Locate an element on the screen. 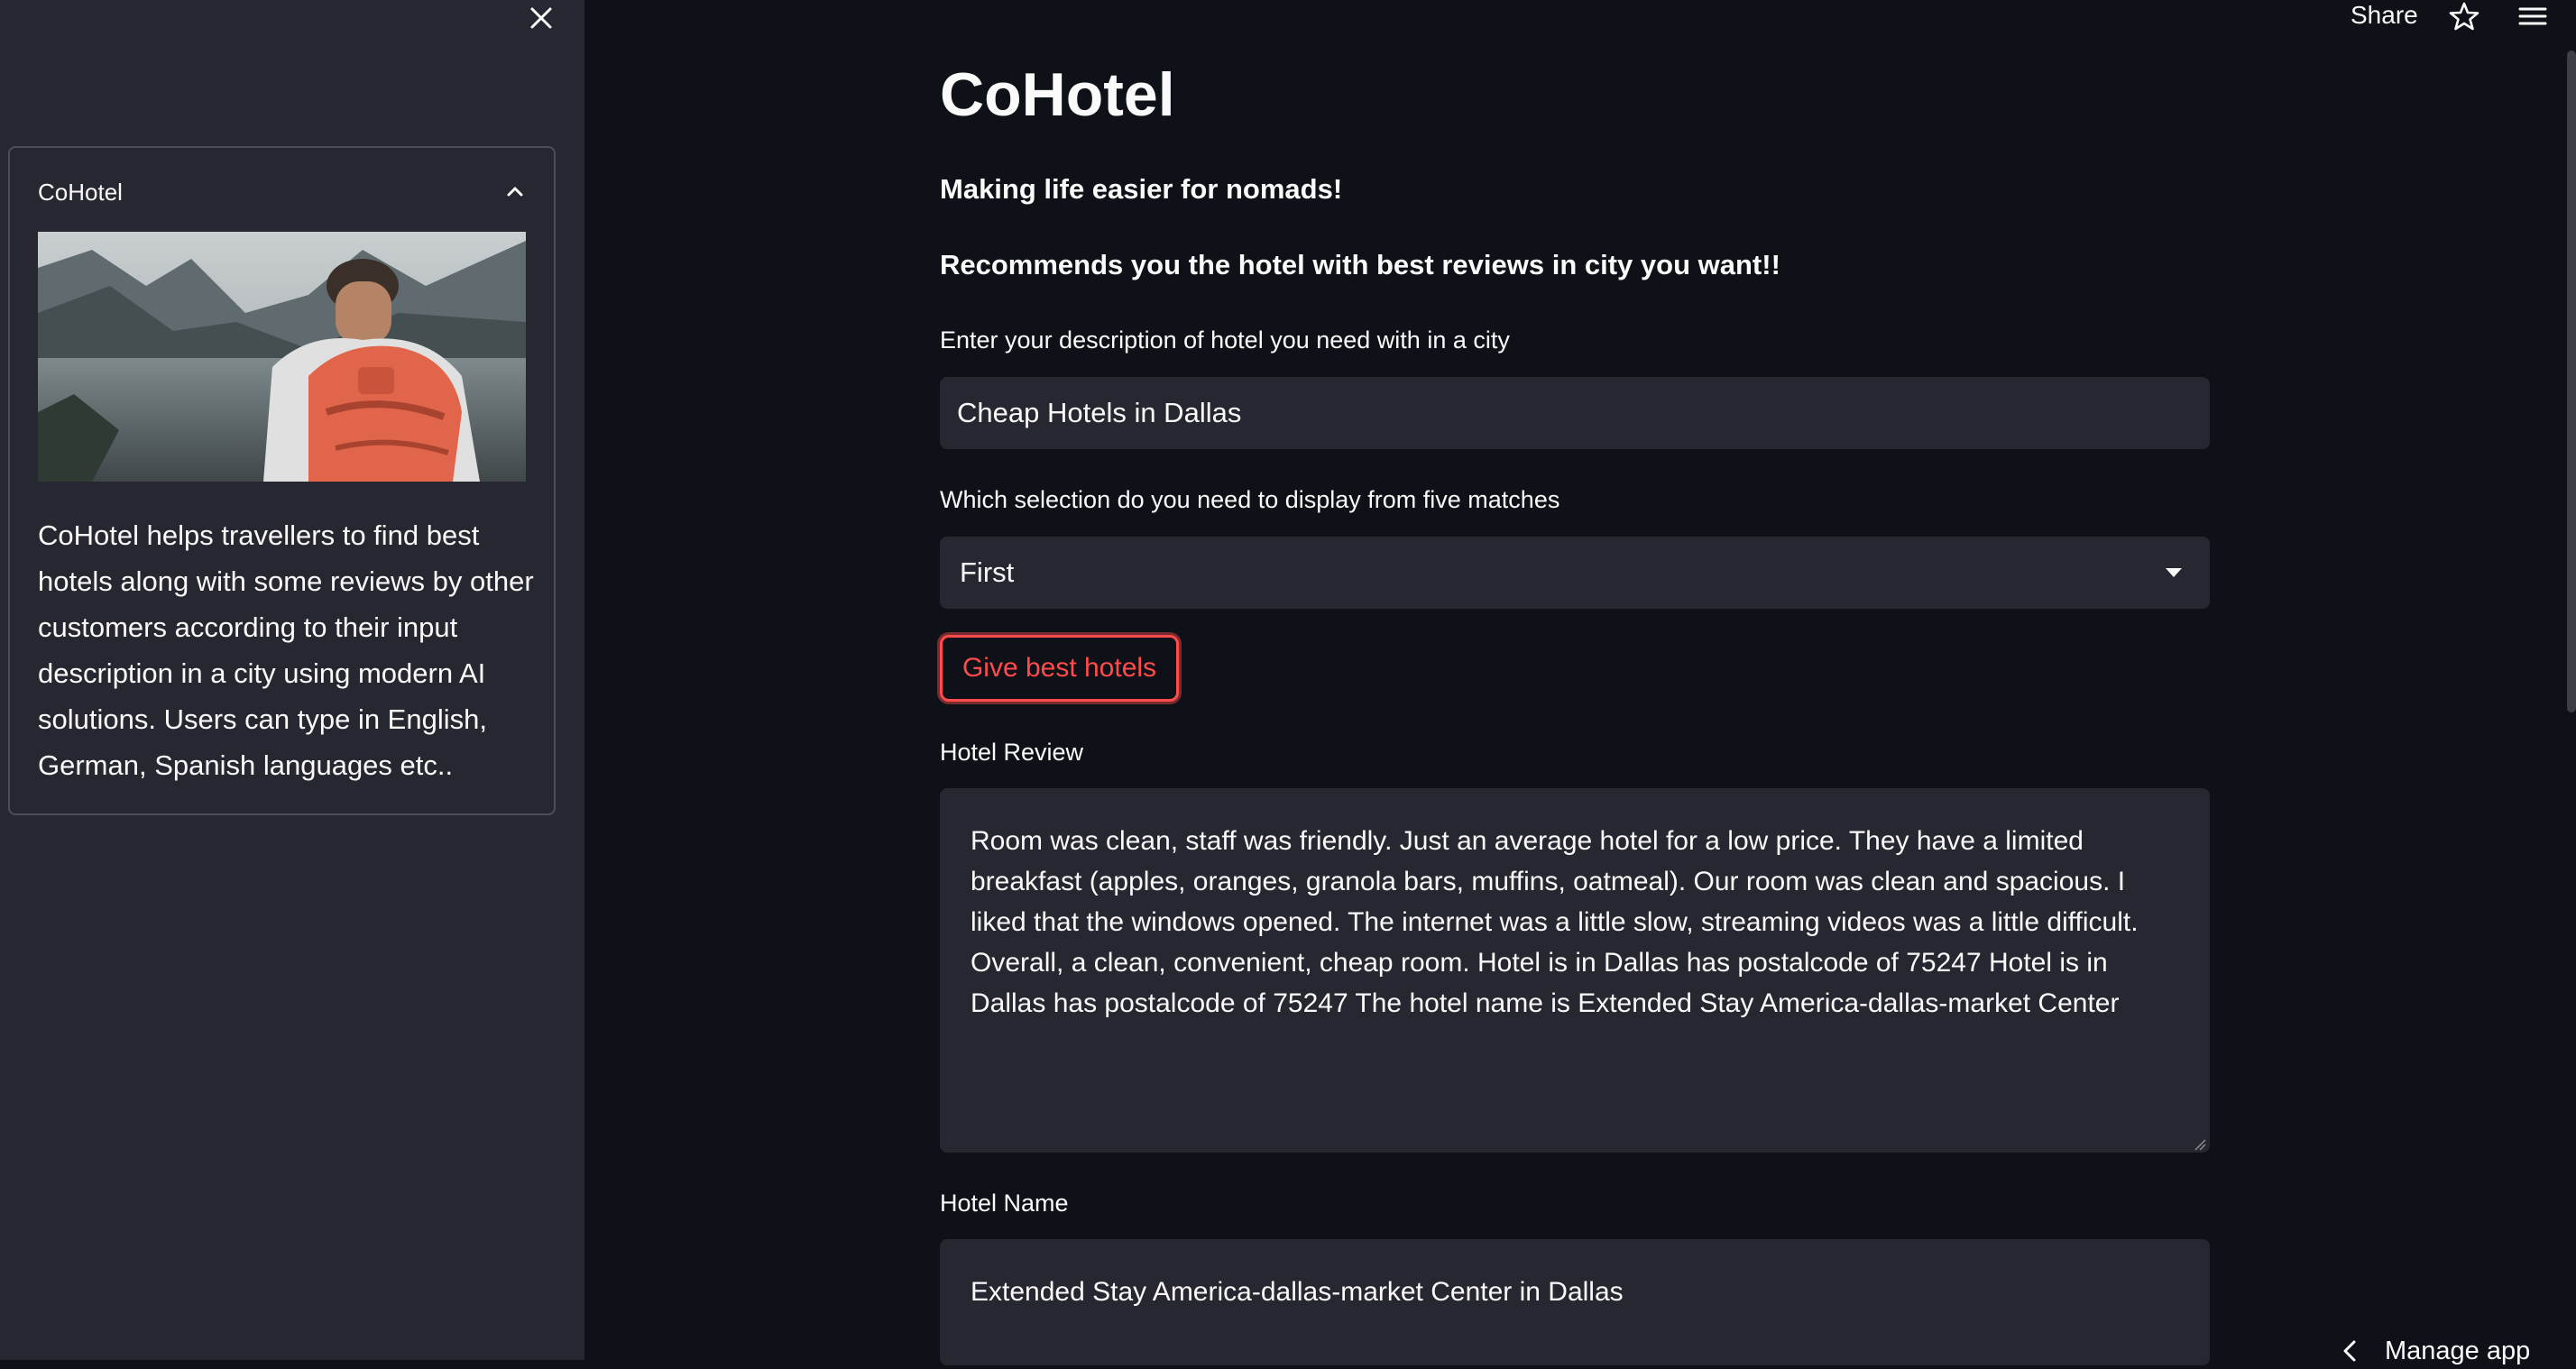  chevron-left-icon is located at coordinates (2350, 1351).